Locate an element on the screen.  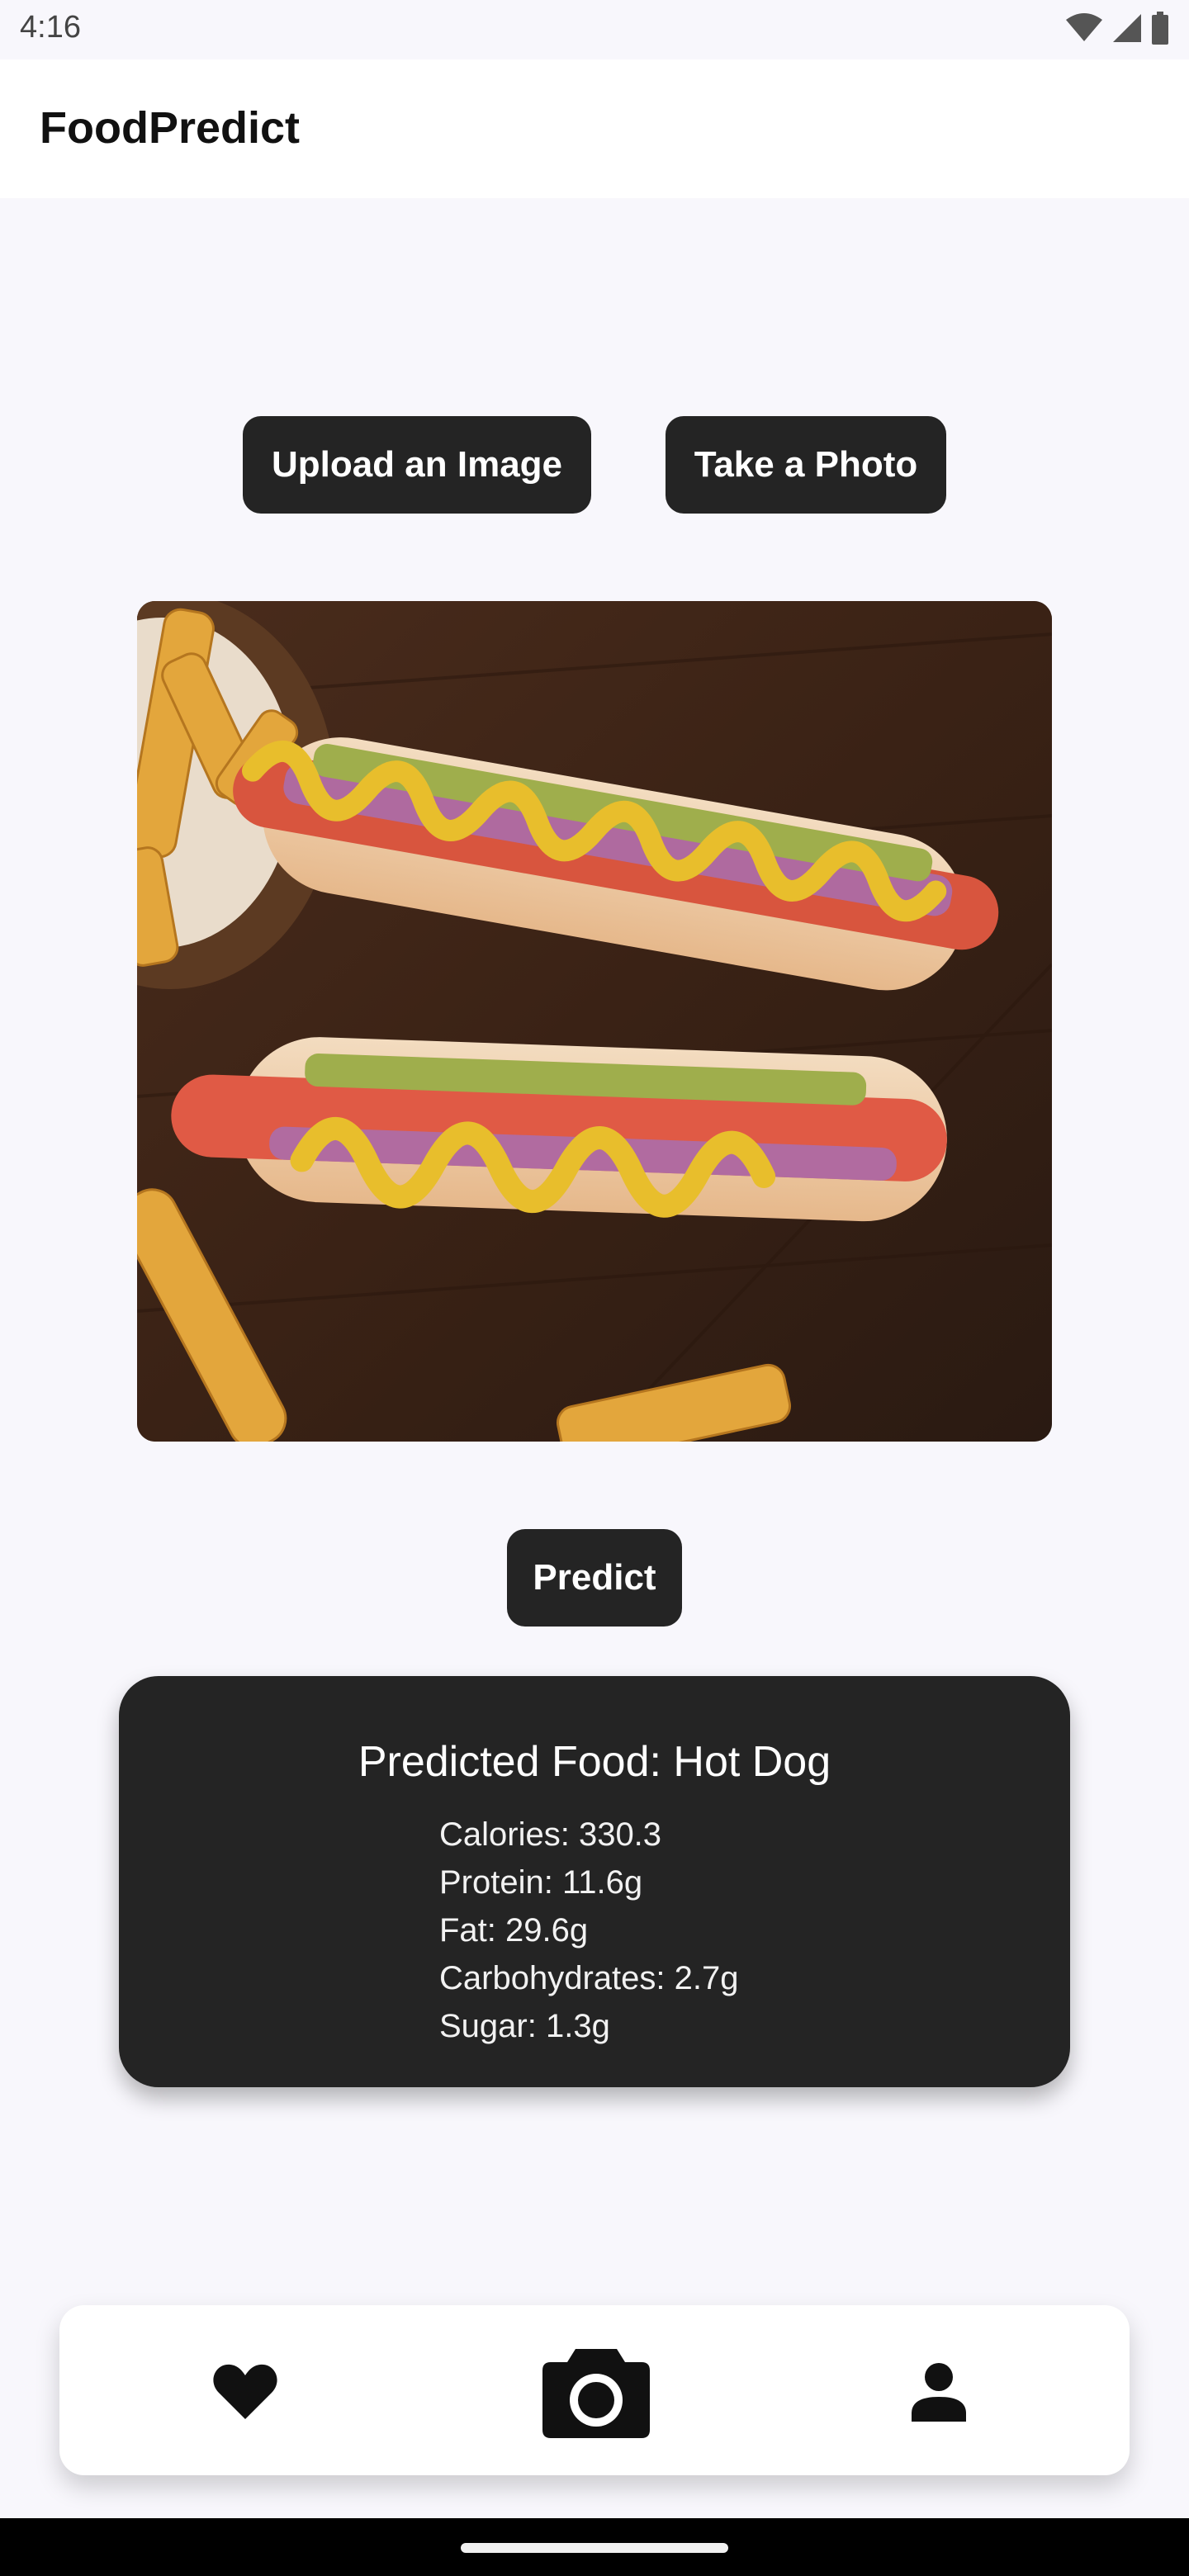
nutrient-calories: Calories: 330.3 is located at coordinates (550, 1834).